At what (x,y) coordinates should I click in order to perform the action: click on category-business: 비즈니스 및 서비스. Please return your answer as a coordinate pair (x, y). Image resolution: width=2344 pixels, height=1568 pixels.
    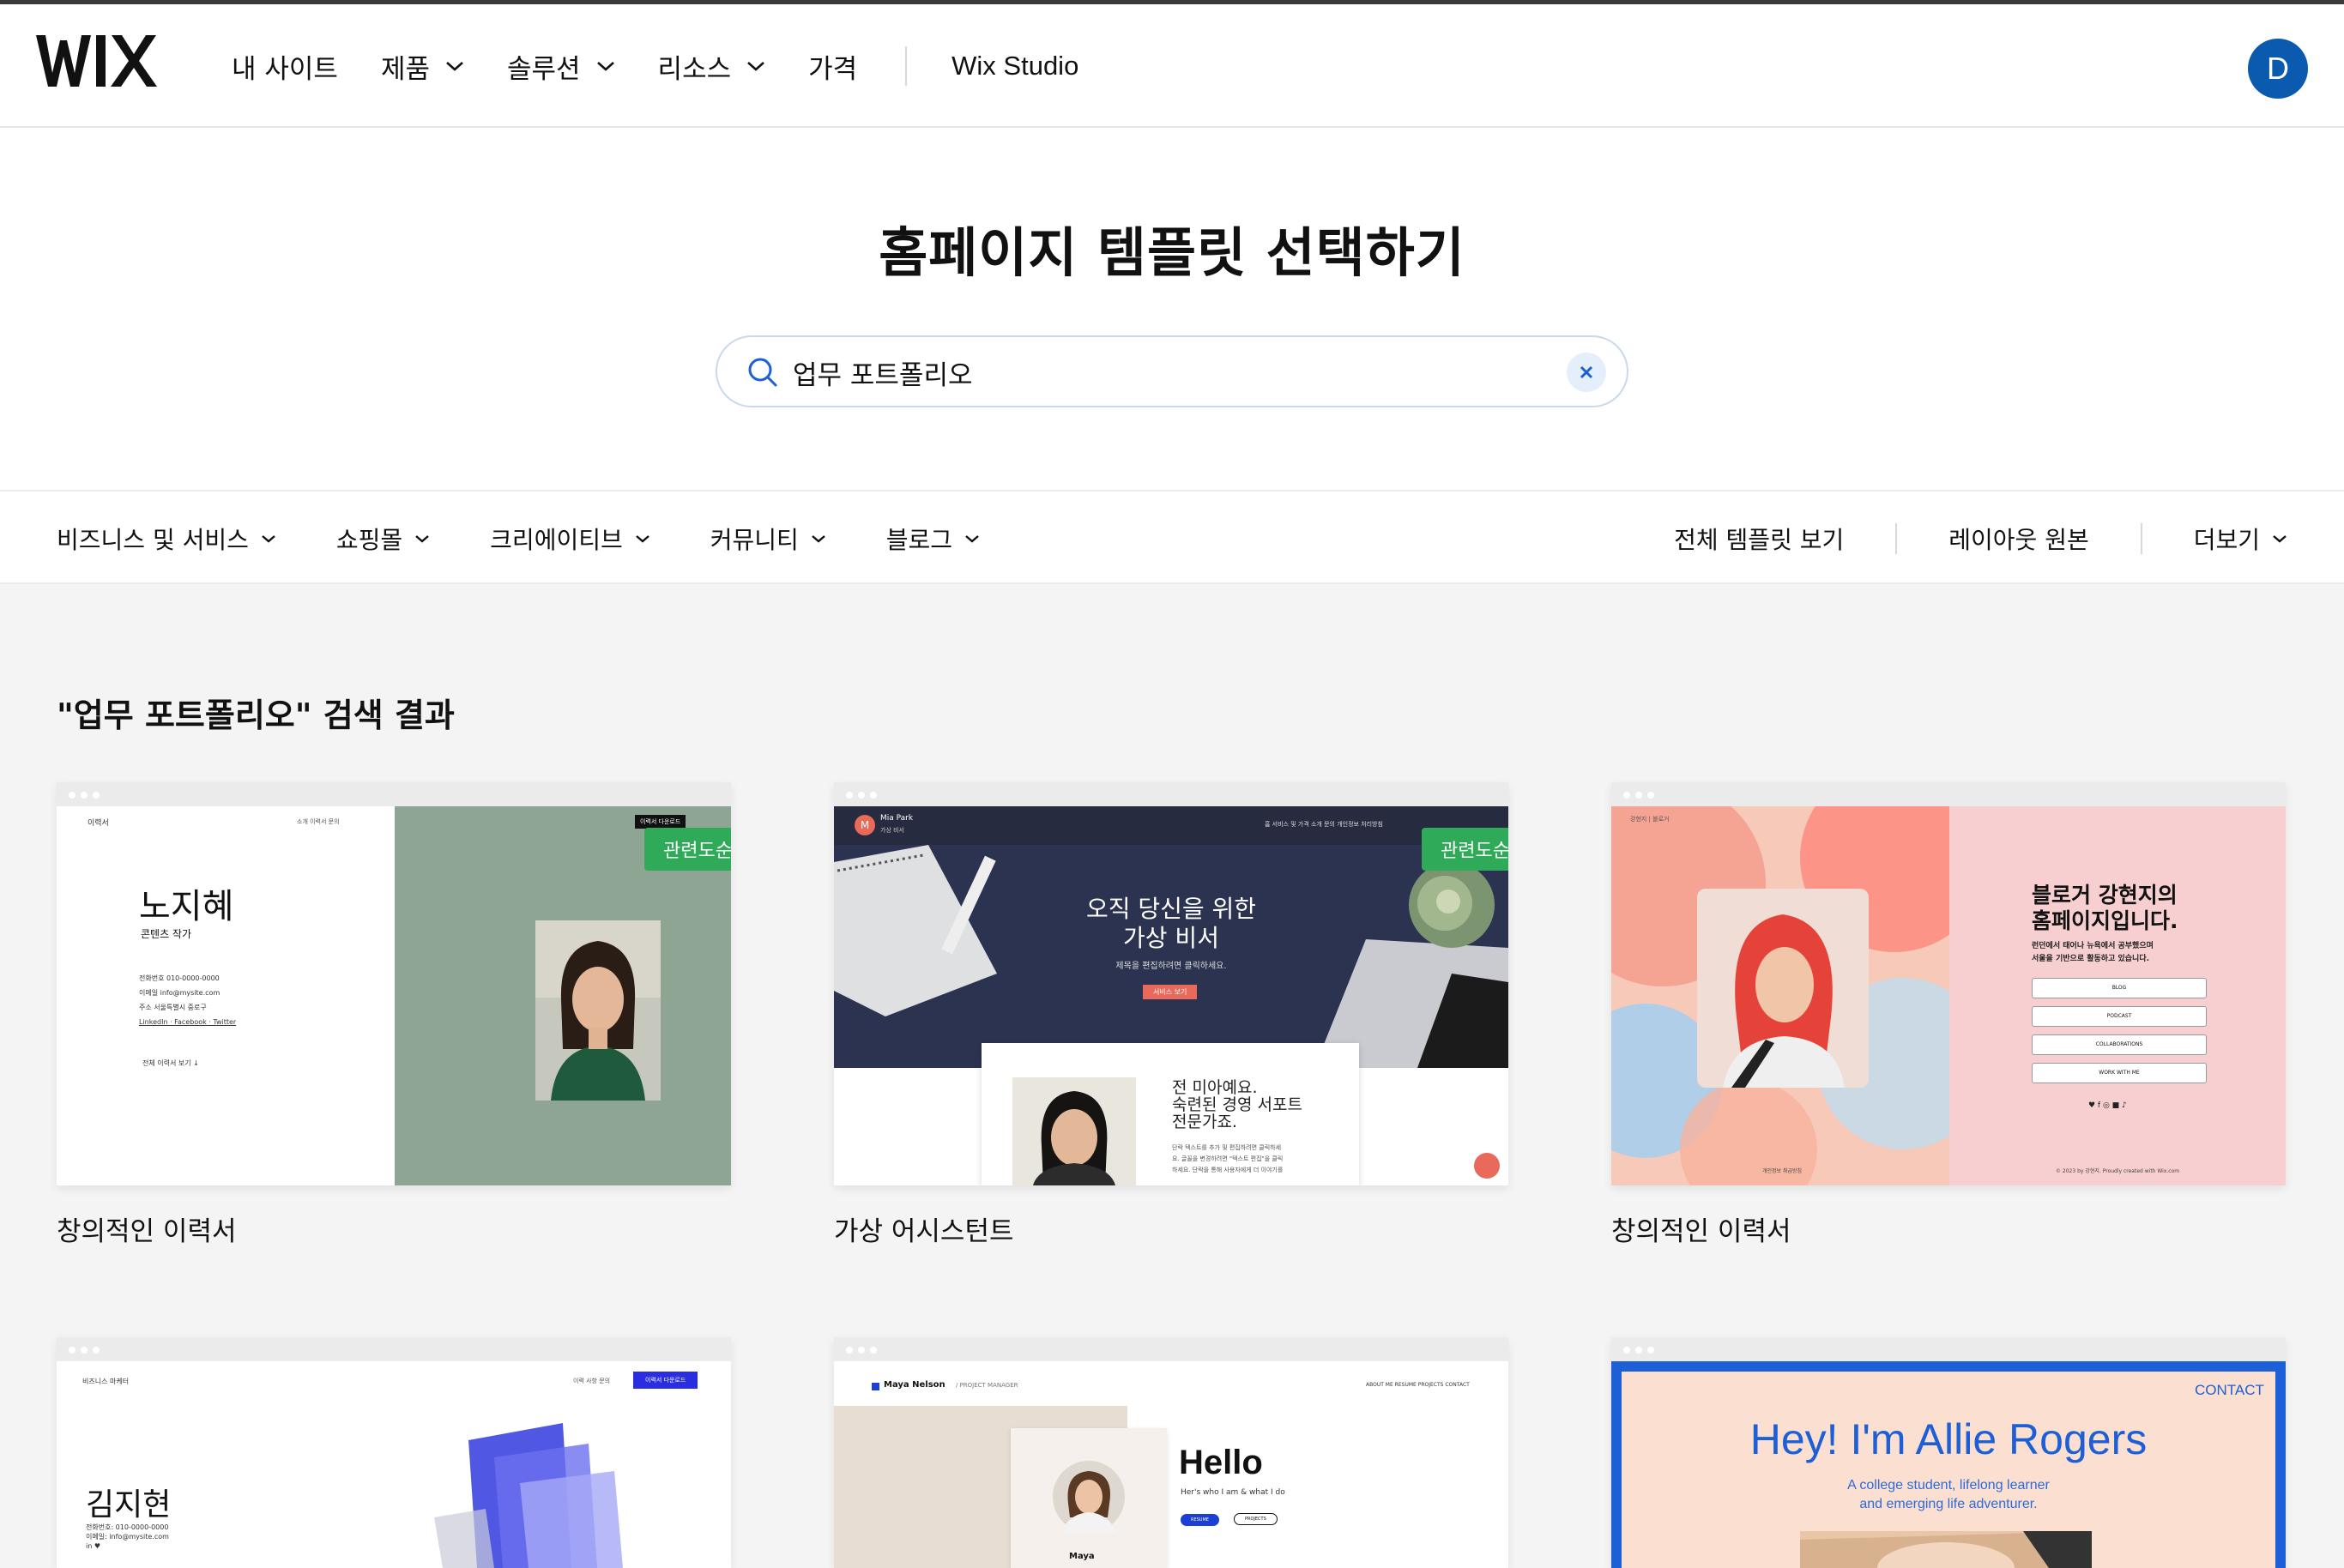
    Looking at the image, I should click on (166, 539).